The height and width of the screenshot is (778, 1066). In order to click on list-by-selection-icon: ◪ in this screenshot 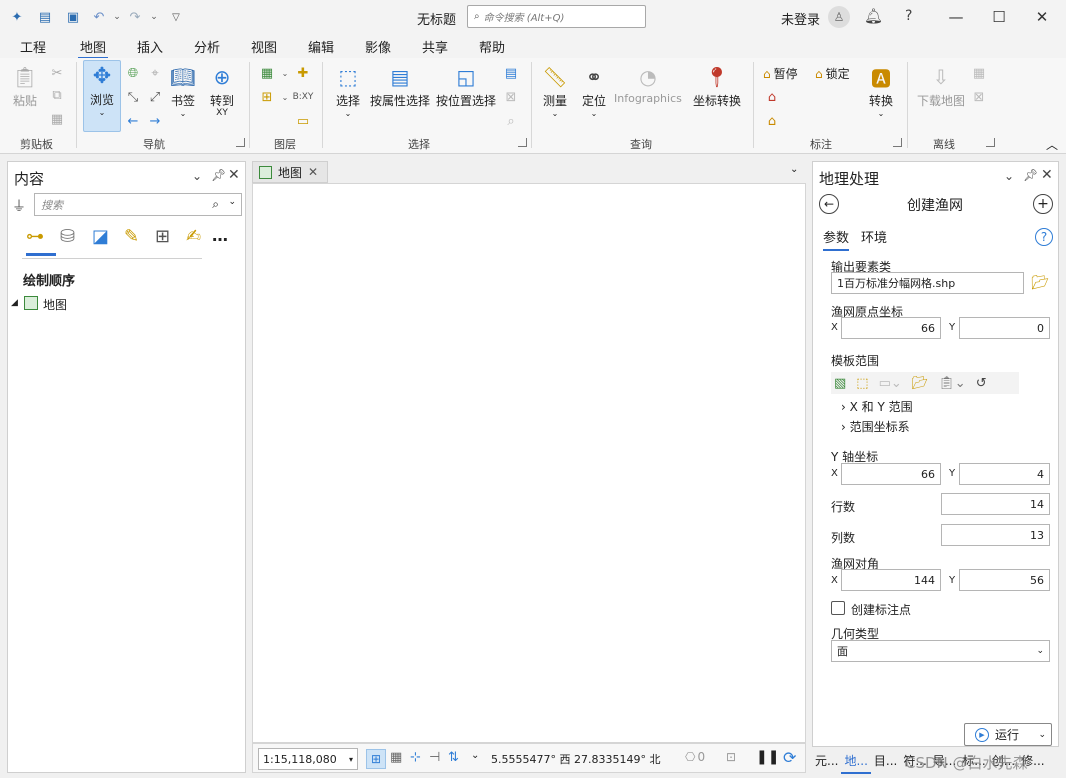, I will do `click(100, 236)`.